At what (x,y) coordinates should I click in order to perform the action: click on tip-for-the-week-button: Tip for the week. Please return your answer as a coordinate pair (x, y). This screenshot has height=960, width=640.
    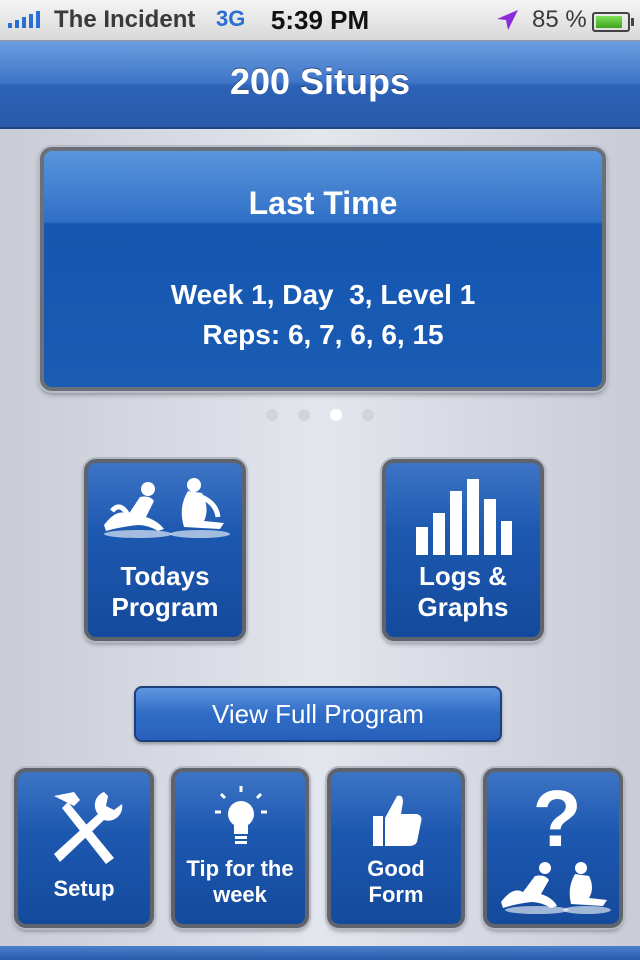
    Looking at the image, I should click on (240, 848).